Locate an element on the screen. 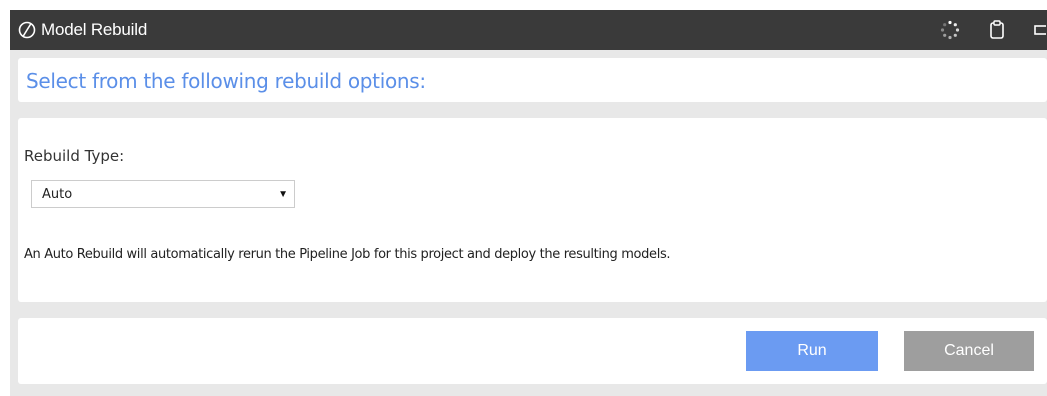 The height and width of the screenshot is (396, 1047). title-bar: Model Rebuild is located at coordinates (528, 30).